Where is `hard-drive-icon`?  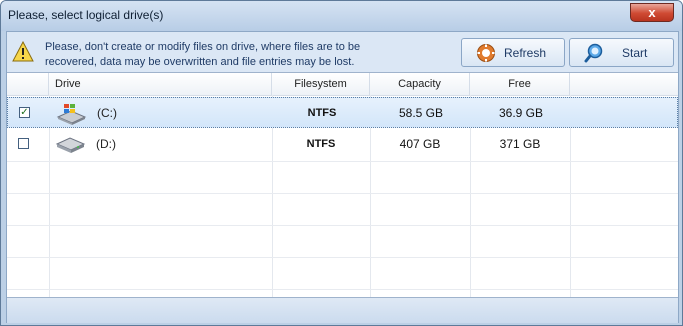
hard-drive-icon is located at coordinates (70, 145).